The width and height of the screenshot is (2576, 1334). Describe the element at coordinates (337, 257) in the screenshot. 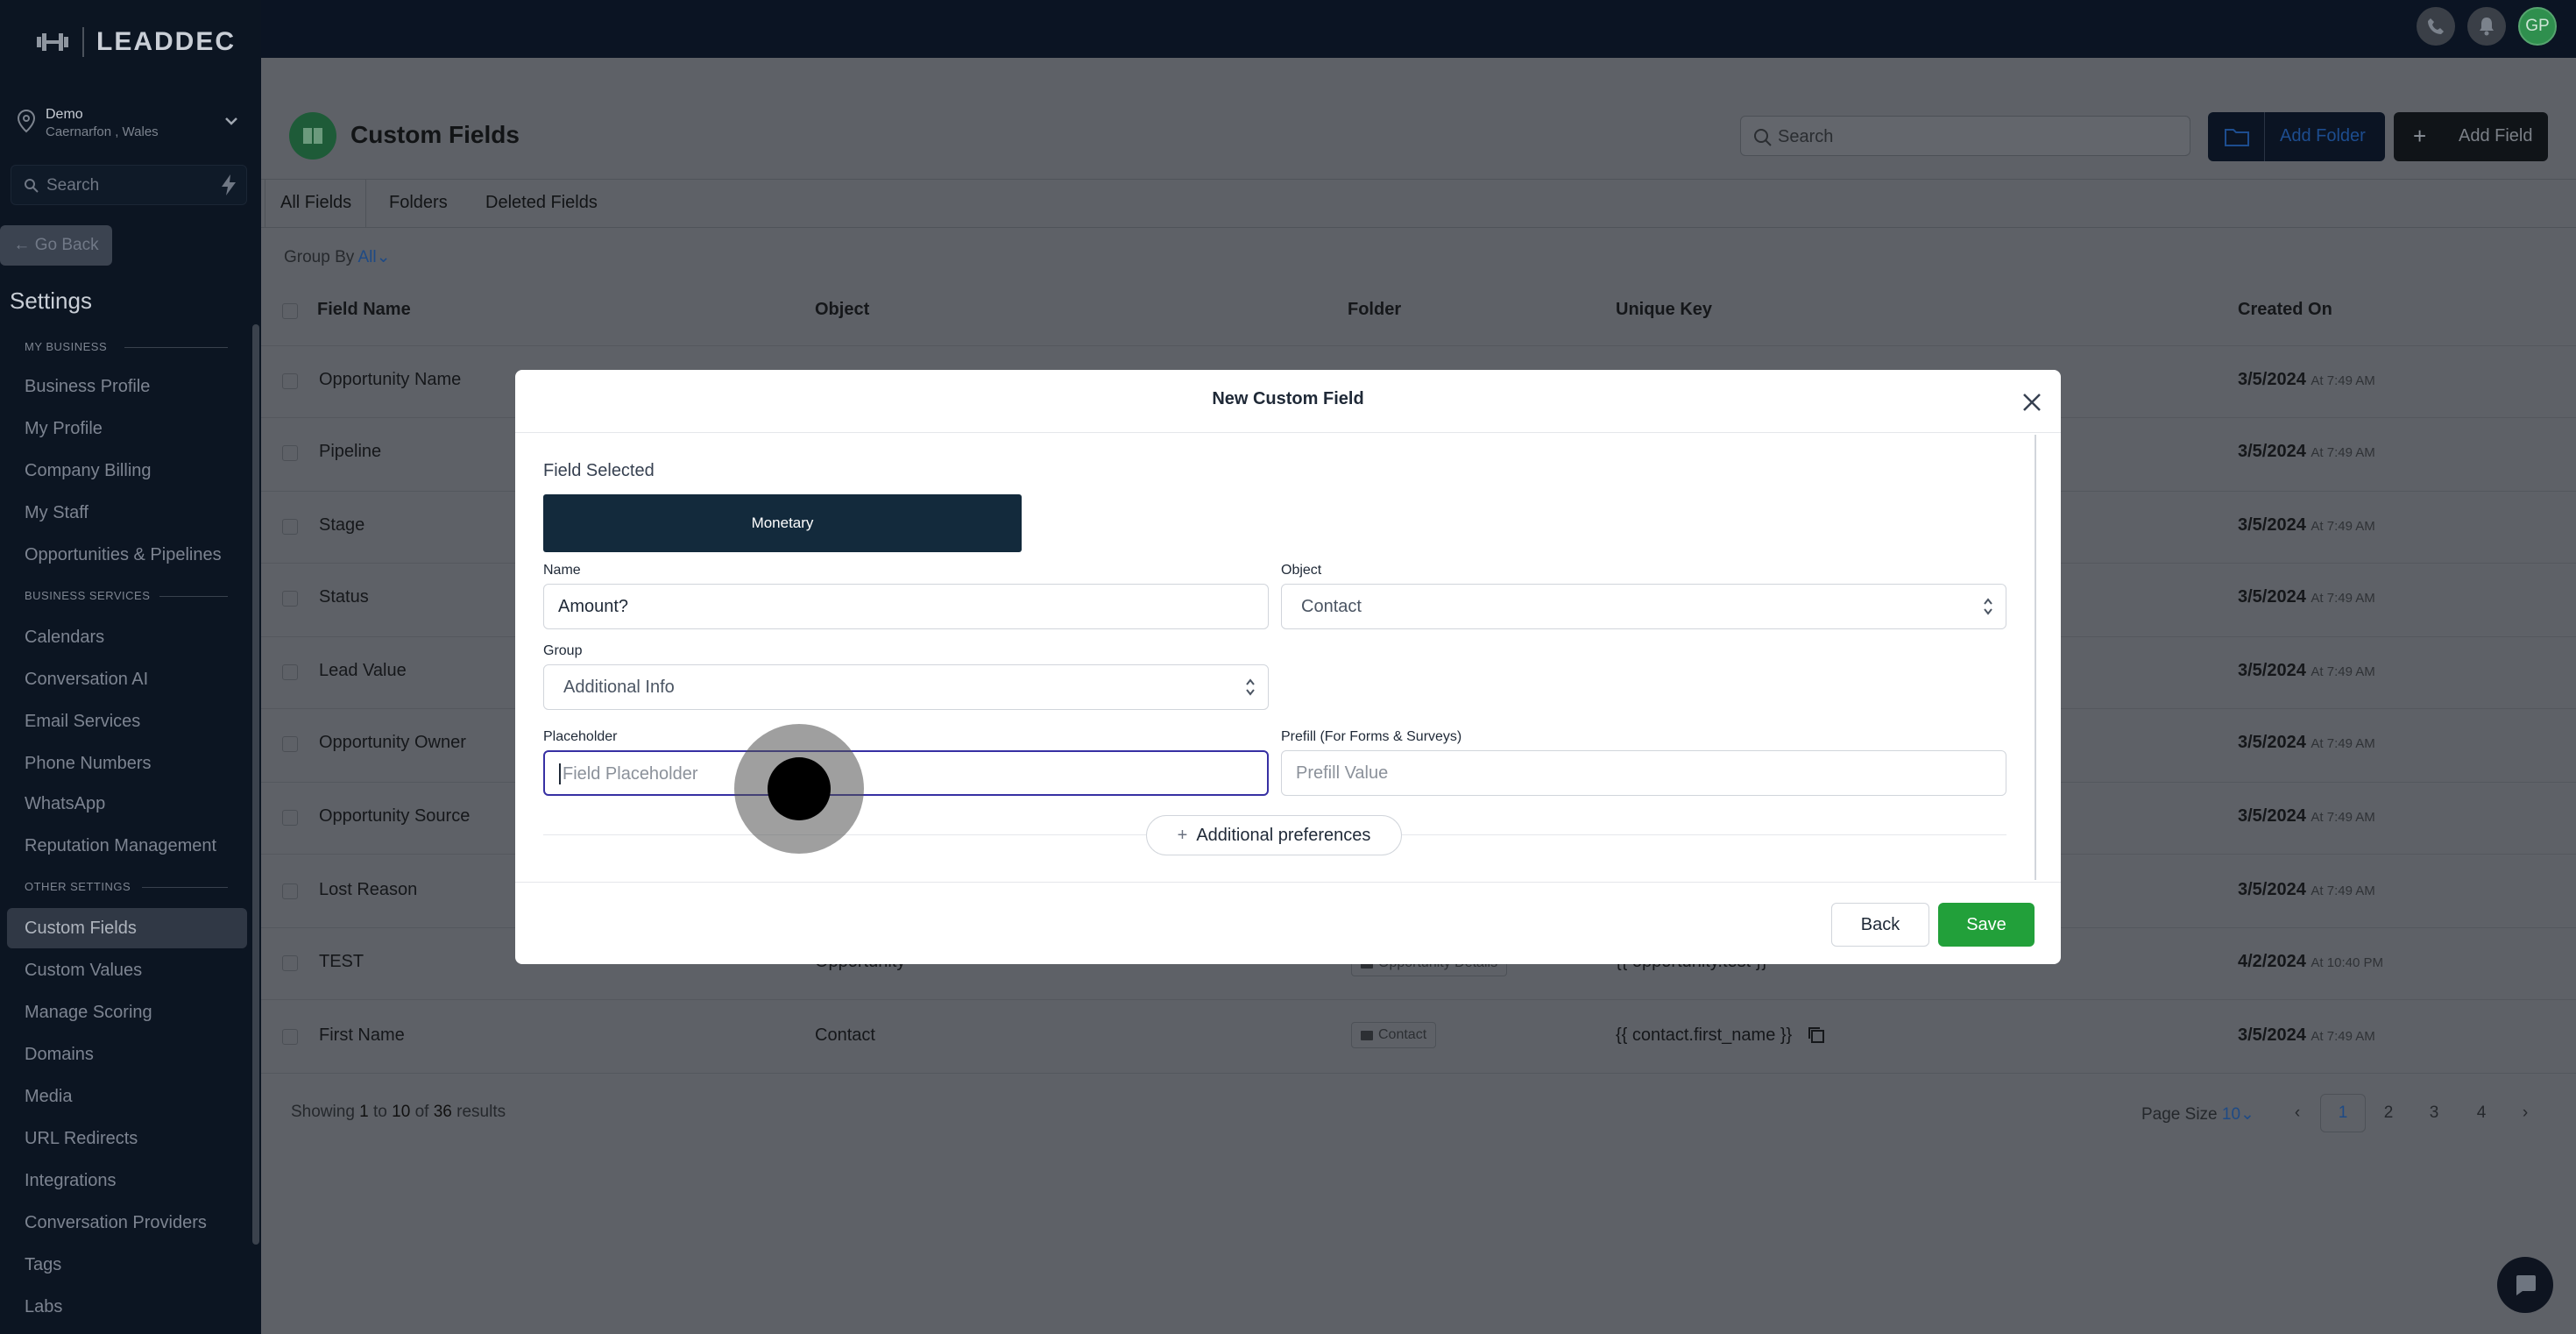

I see `group-by-selector: Group By All⌄` at that location.